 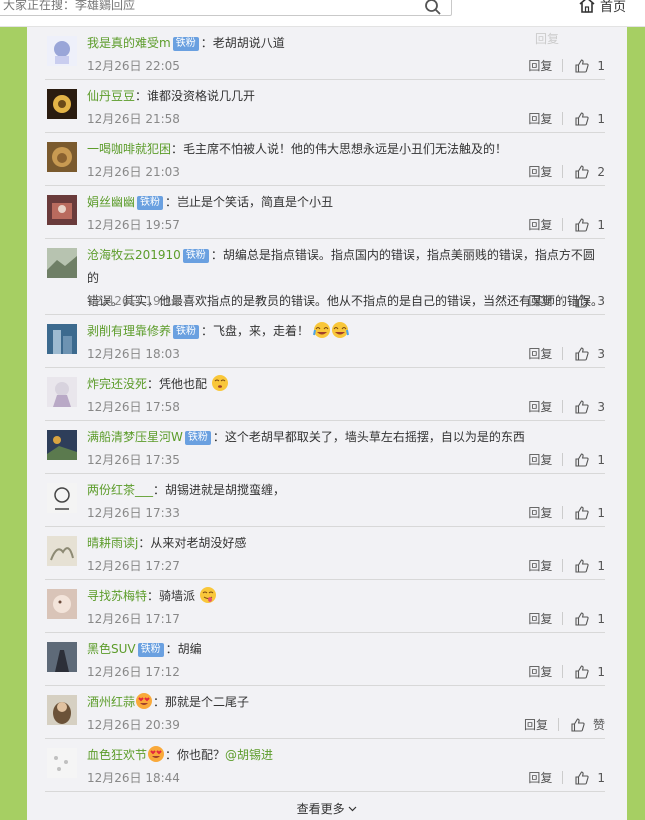 What do you see at coordinates (352, 809) in the screenshot?
I see `chevron-down-icon` at bounding box center [352, 809].